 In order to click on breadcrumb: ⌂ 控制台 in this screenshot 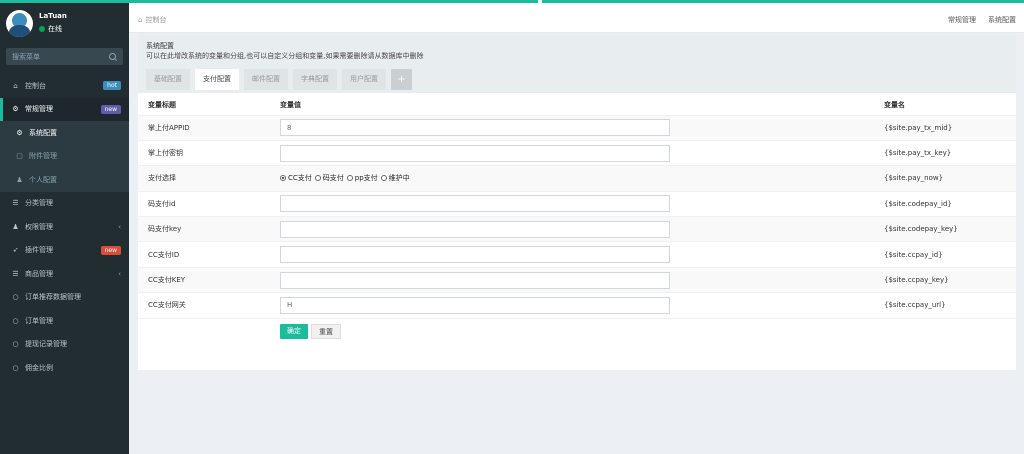, I will do `click(152, 20)`.